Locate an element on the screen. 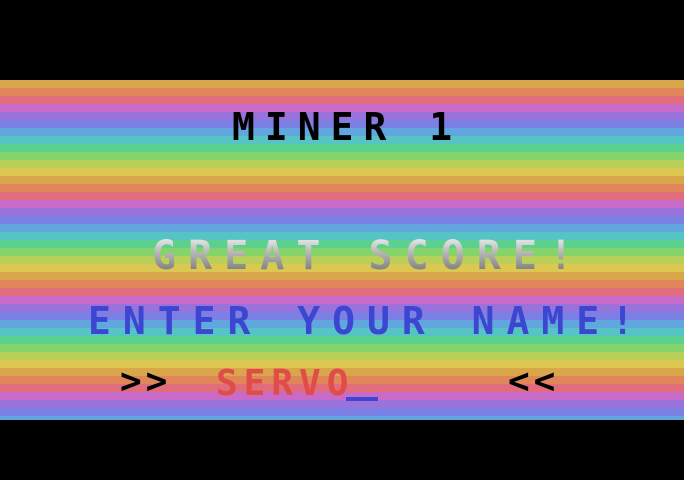  game-title: MINER 1 is located at coordinates (347, 127).